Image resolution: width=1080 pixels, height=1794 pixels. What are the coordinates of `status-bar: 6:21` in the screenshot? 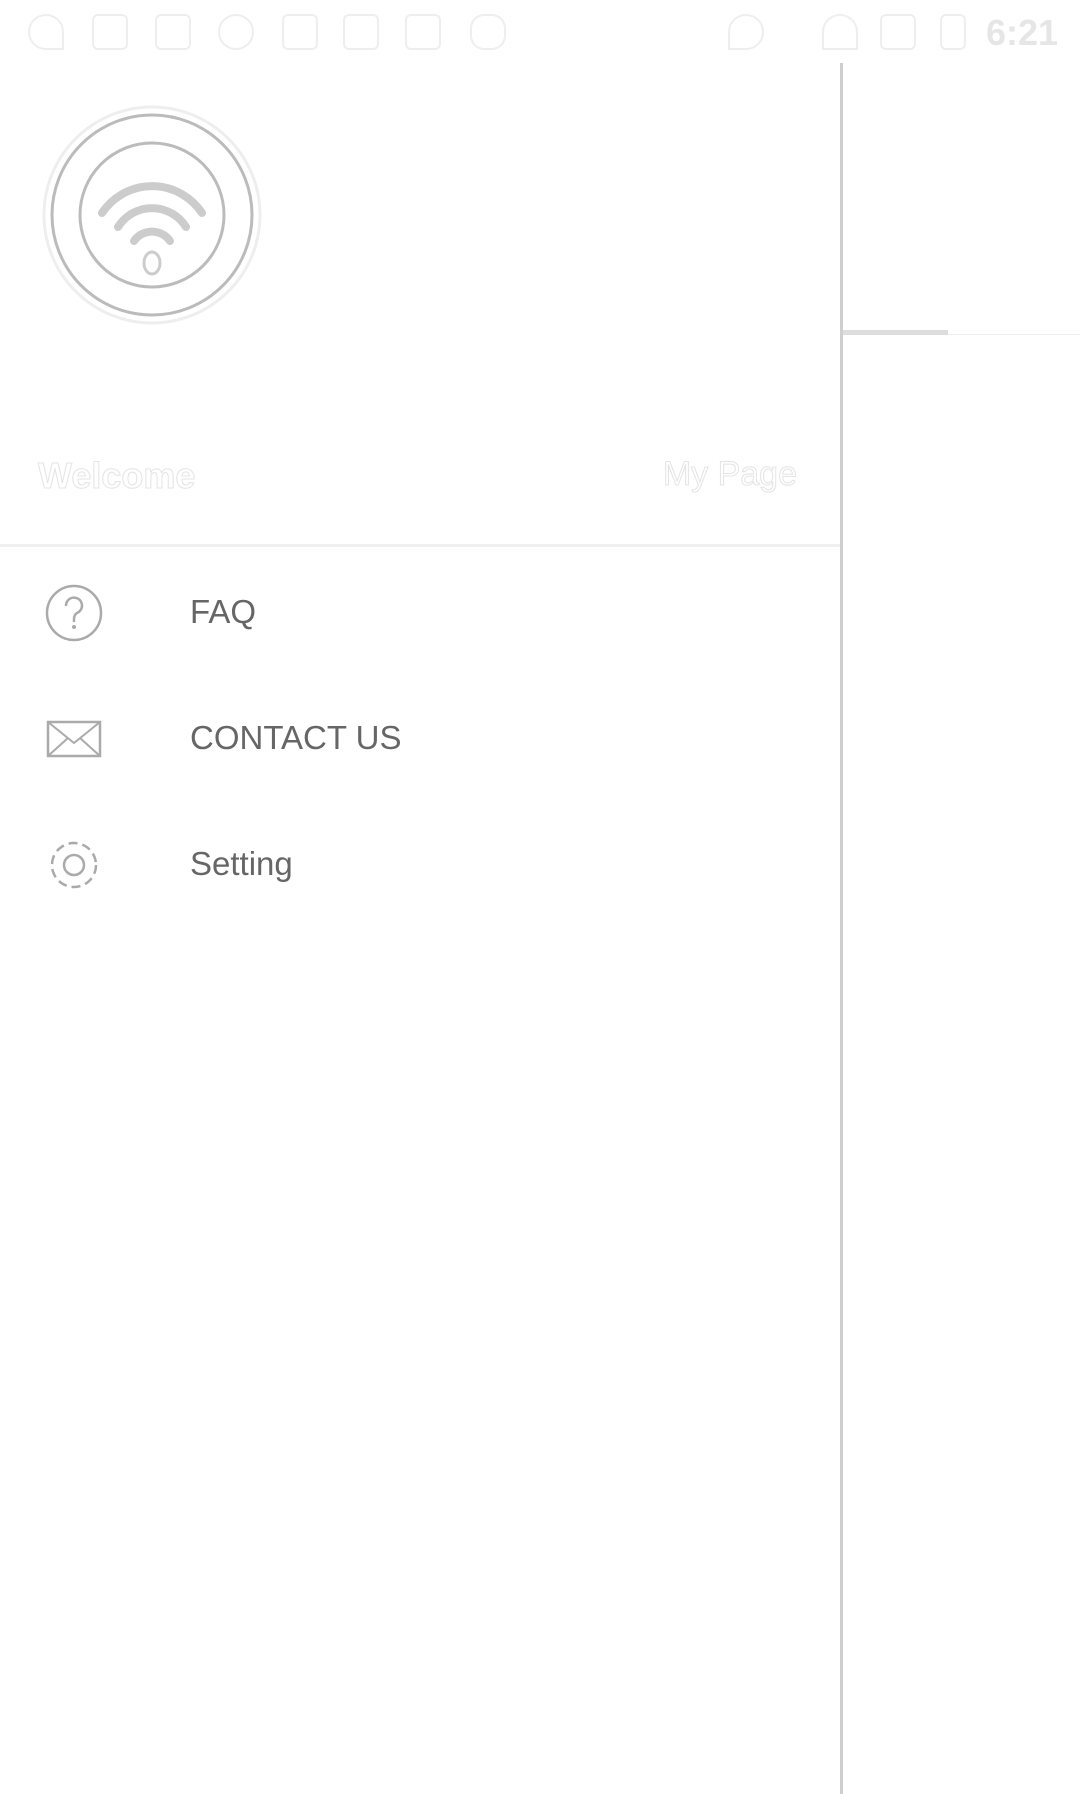 It's located at (540, 31).